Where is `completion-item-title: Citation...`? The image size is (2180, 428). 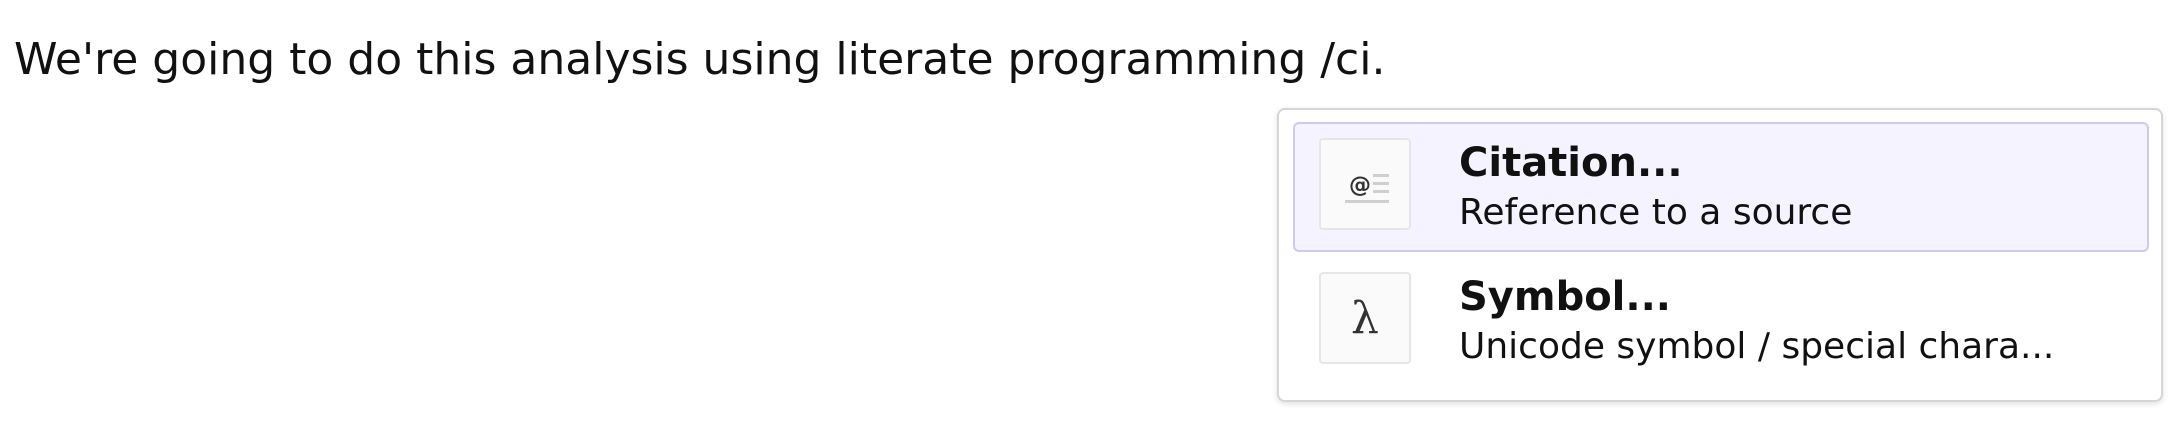
completion-item-title: Citation... is located at coordinates (1571, 163).